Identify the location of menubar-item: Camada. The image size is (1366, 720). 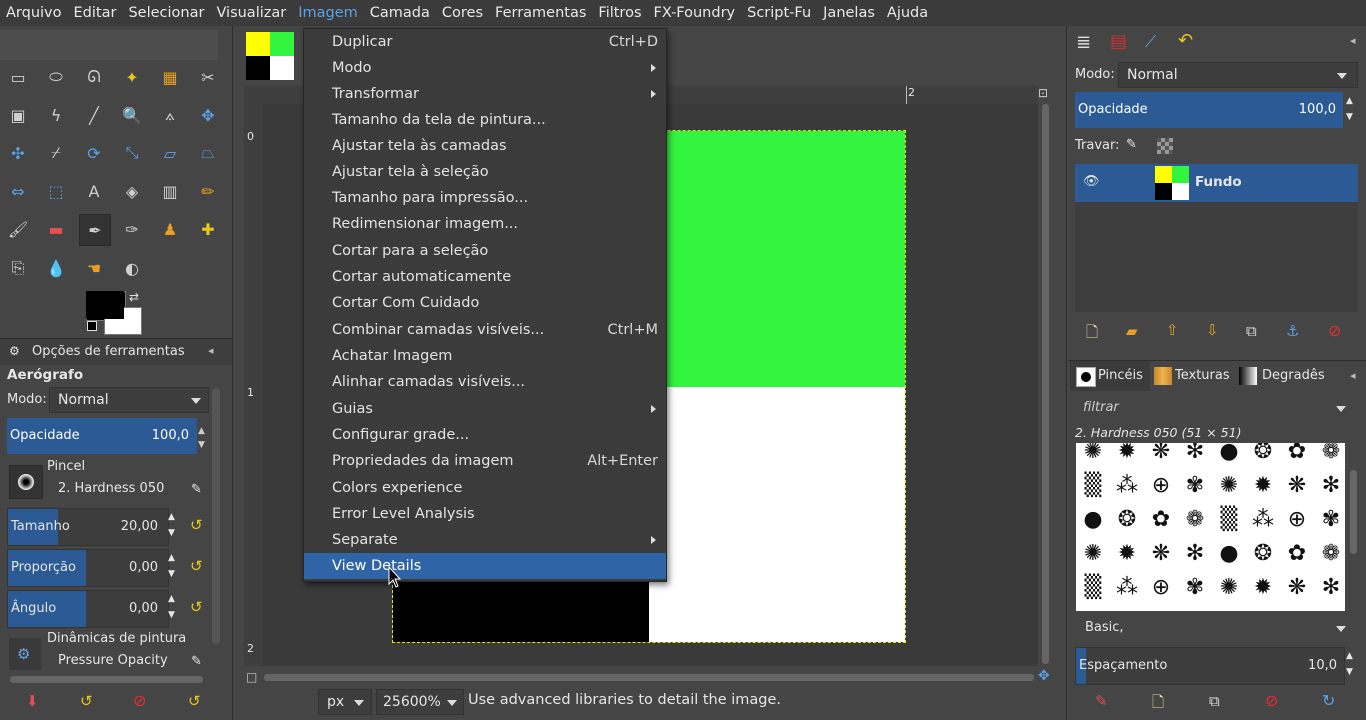
(400, 13).